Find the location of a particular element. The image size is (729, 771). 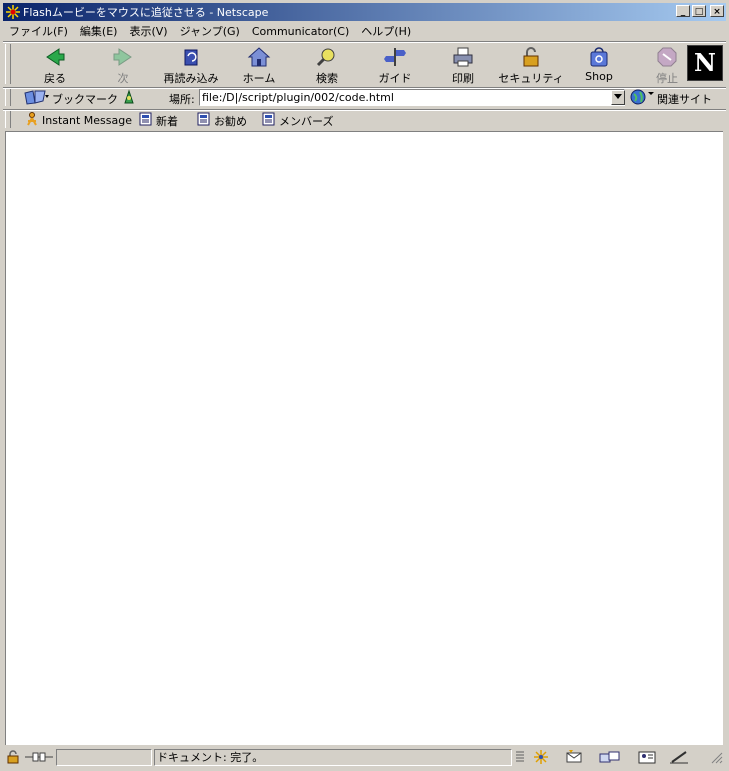

instant-message-button: Instant Message is located at coordinates (78, 120).